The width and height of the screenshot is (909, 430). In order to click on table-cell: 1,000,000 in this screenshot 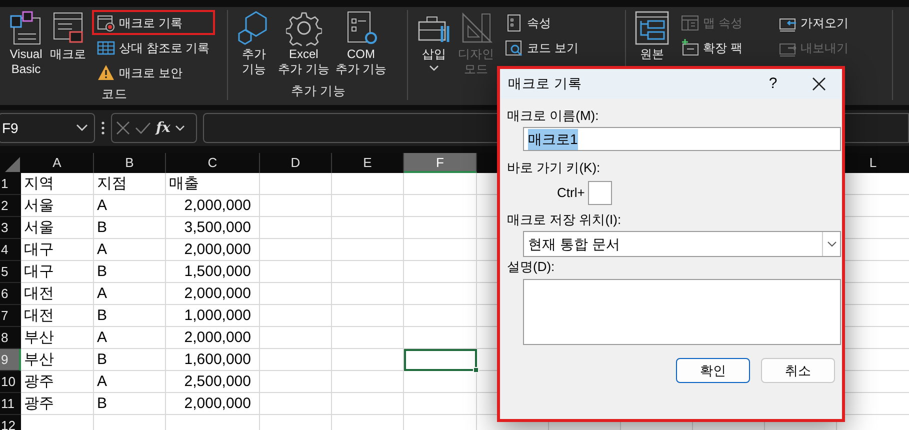, I will do `click(213, 316)`.